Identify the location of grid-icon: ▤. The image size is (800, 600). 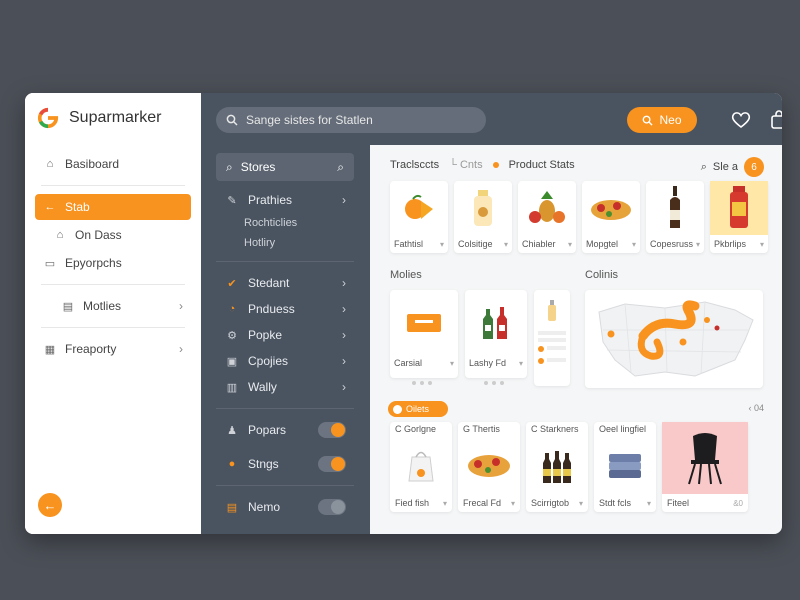
(68, 306).